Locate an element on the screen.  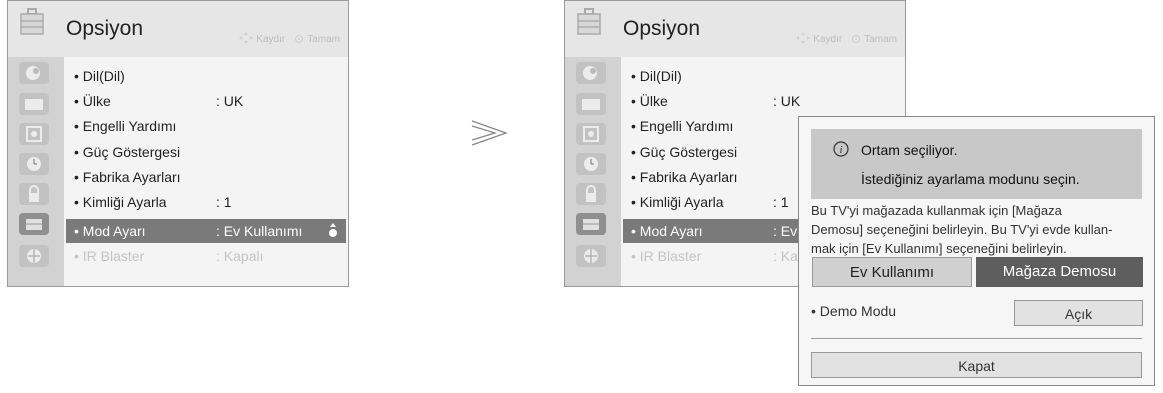
store-demo-button: Mağaza Demosu is located at coordinates (1059, 272).